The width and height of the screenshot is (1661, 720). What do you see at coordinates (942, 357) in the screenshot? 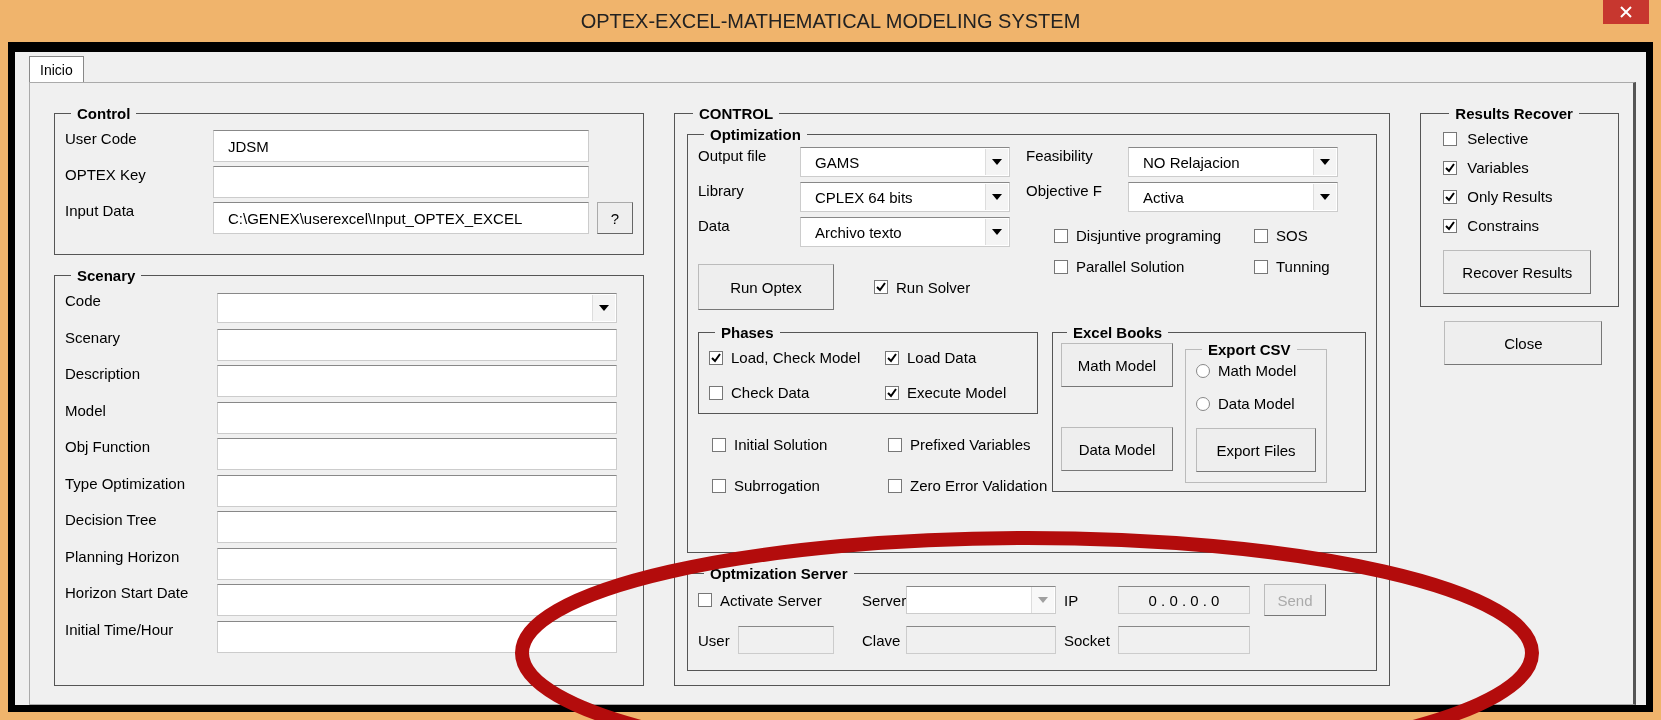
I see `checkbox-label: Load Data` at bounding box center [942, 357].